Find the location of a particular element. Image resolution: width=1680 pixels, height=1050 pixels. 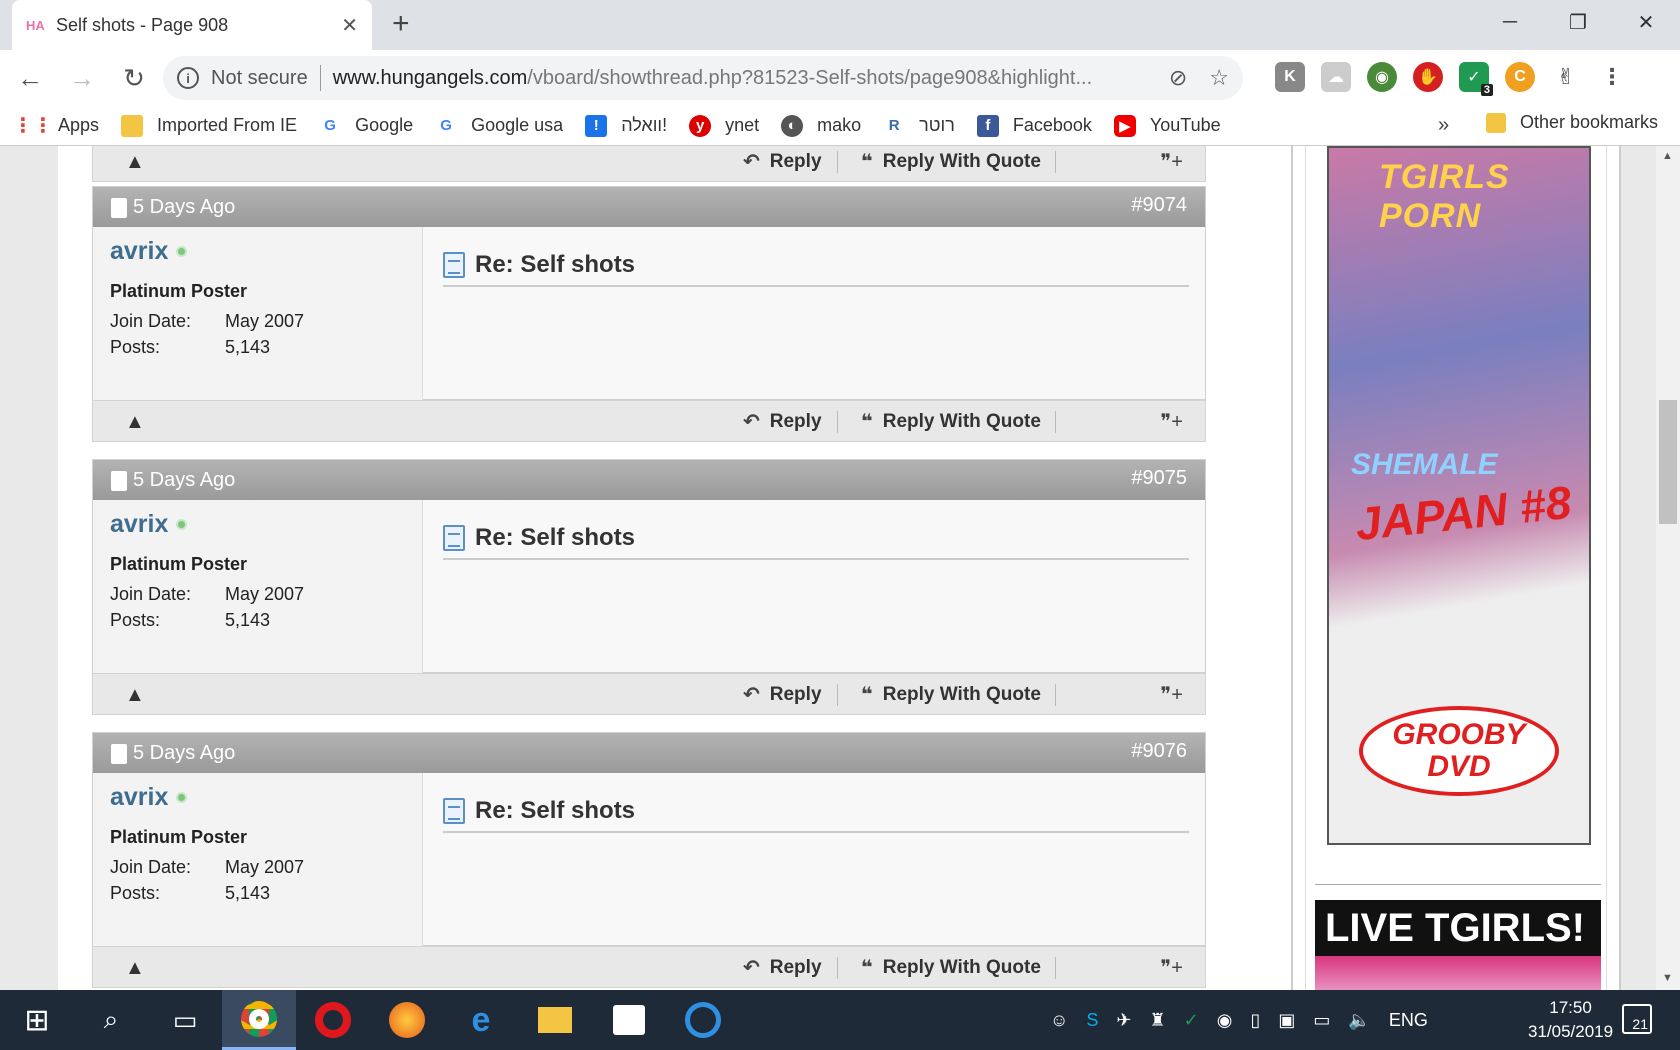

new-tab-button: + is located at coordinates (401, 24).